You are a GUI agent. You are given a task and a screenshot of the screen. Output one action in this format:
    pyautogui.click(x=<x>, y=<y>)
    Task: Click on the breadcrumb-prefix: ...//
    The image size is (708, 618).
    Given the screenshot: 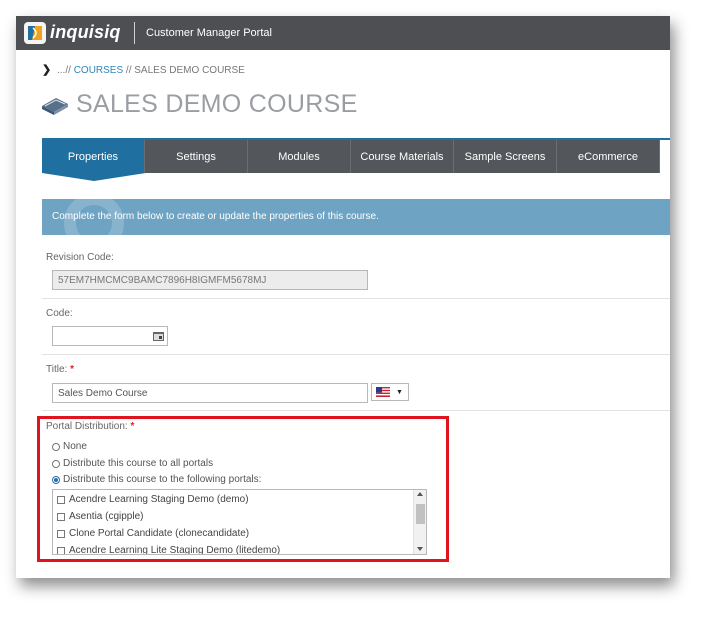 What is the action you would take?
    pyautogui.click(x=64, y=70)
    